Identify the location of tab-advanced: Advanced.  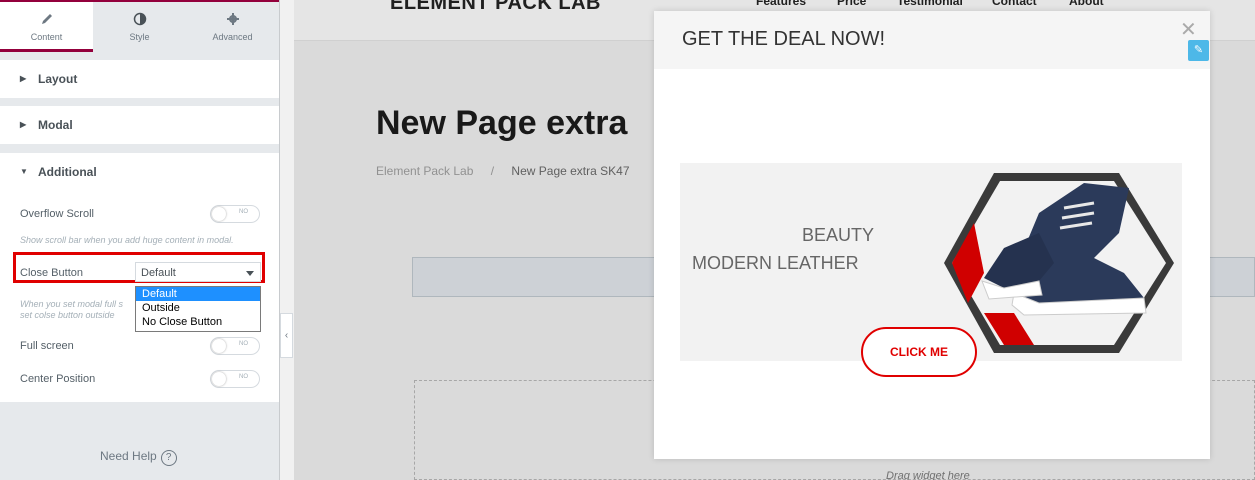
(232, 27).